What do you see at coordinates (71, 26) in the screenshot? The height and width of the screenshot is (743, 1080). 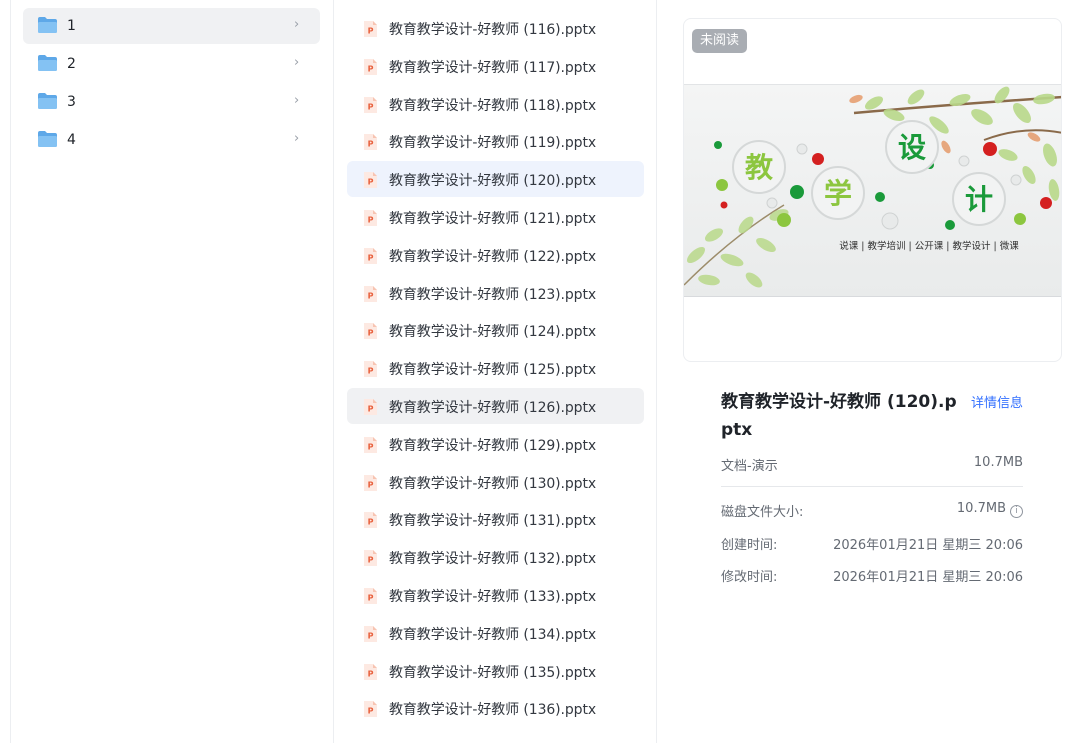 I see `folder-label: 1` at bounding box center [71, 26].